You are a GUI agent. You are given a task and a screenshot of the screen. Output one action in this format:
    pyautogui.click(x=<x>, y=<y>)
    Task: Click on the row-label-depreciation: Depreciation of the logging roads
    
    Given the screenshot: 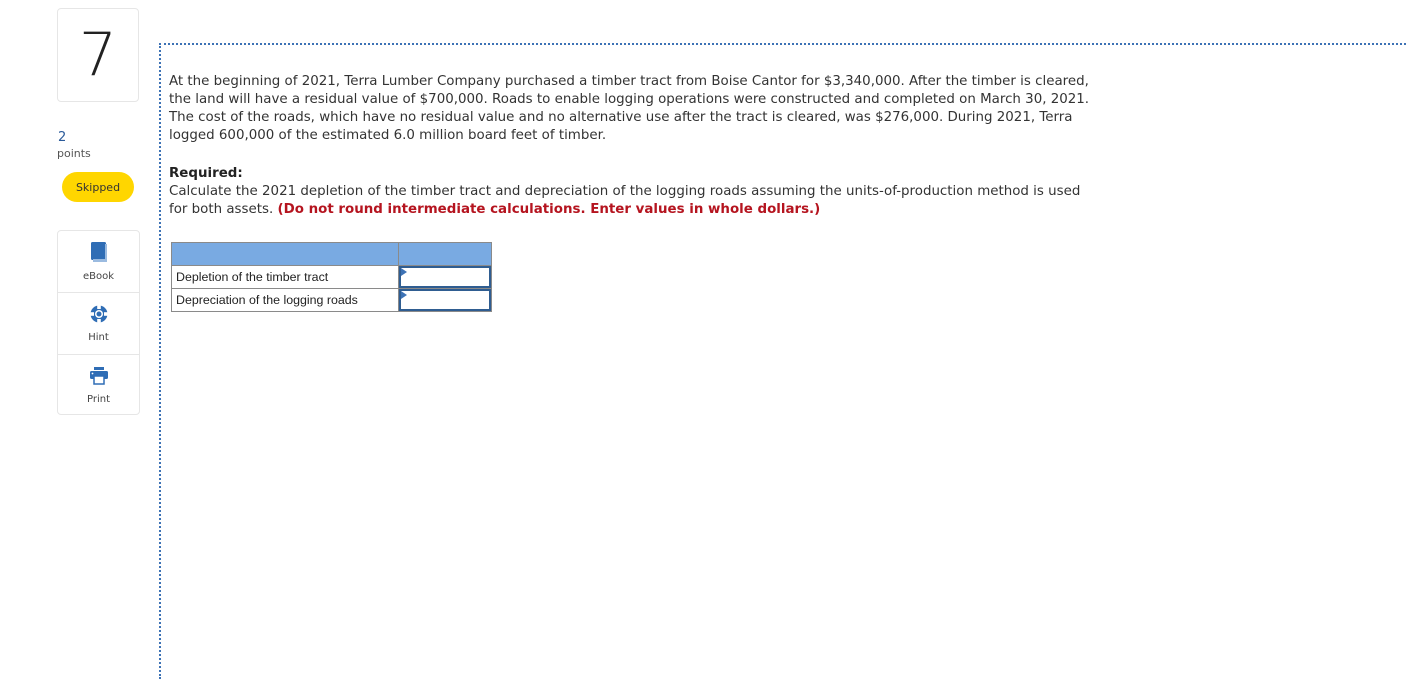 What is the action you would take?
    pyautogui.click(x=285, y=300)
    